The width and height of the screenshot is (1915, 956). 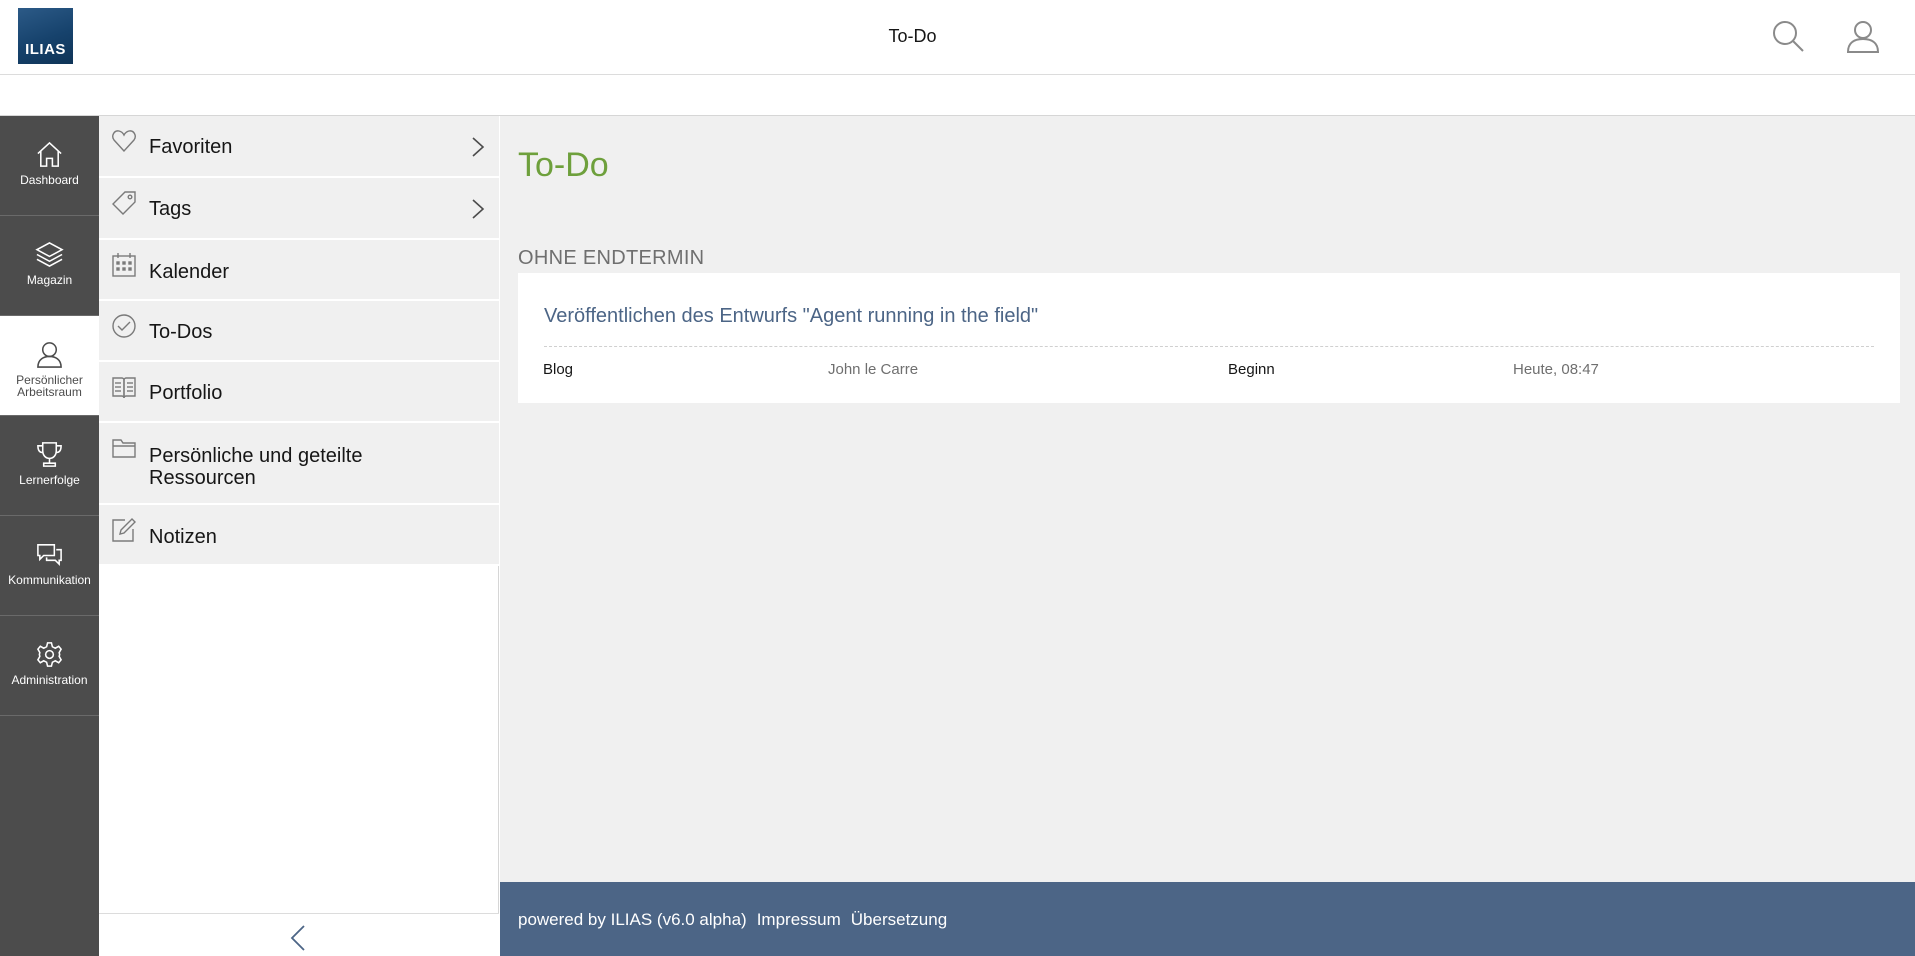 I want to click on mainbar-label: Magazin, so click(x=49, y=280).